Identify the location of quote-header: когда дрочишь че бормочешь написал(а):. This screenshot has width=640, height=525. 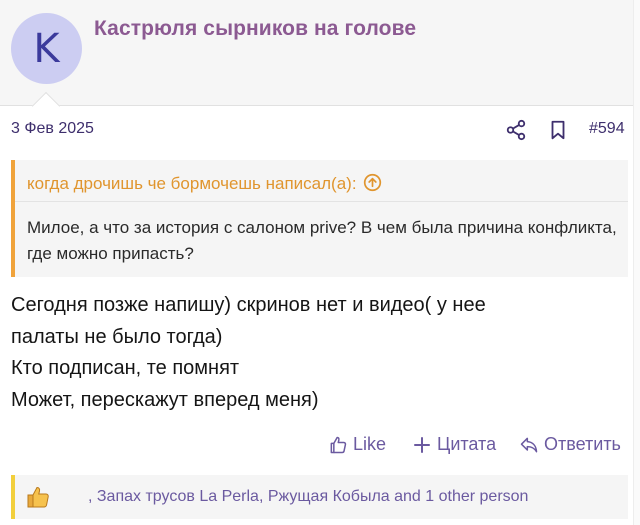
(321, 181).